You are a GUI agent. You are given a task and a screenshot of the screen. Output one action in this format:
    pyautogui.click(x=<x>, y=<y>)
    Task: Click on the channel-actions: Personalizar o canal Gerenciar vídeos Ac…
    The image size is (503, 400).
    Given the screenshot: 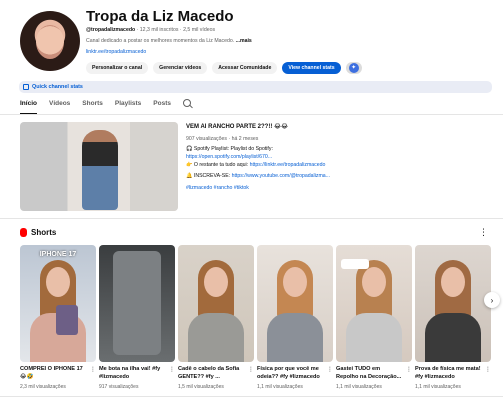 What is the action you would take?
    pyautogui.click(x=224, y=68)
    